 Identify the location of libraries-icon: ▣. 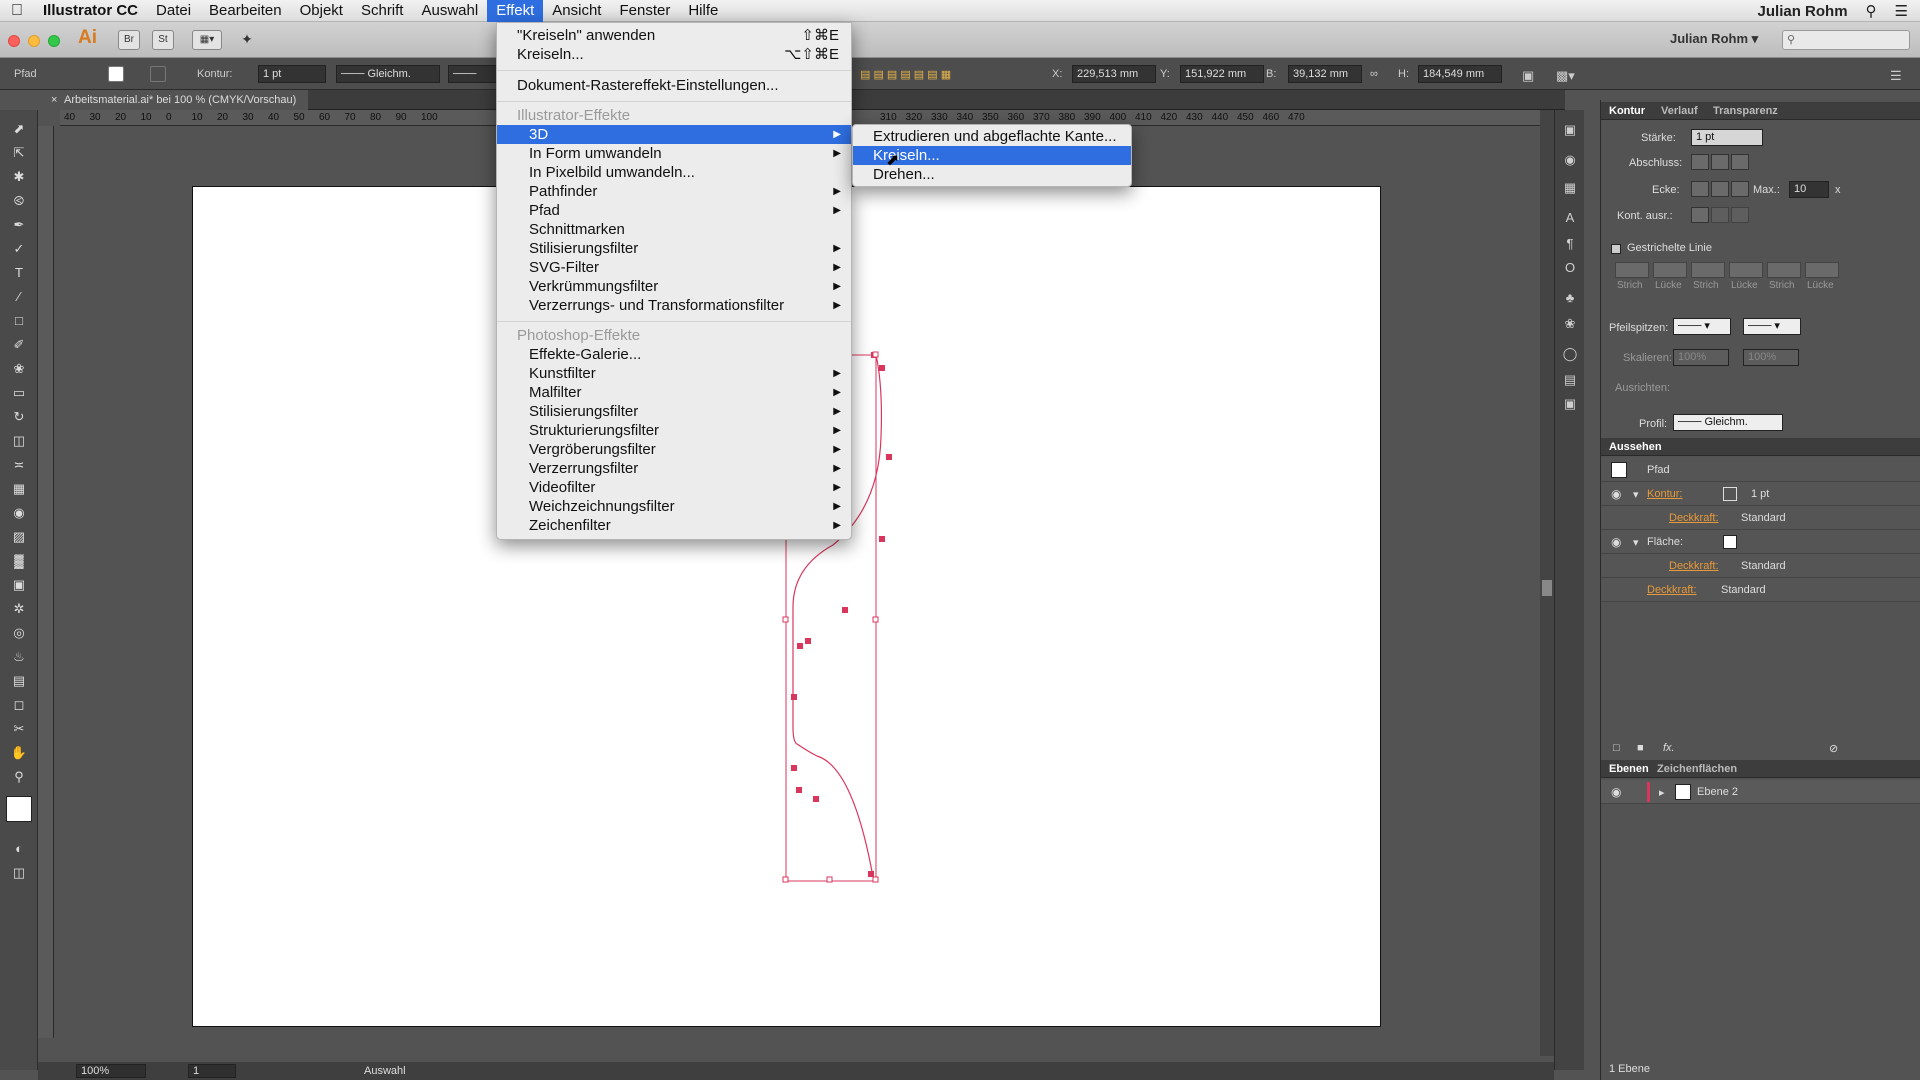
(1570, 131).